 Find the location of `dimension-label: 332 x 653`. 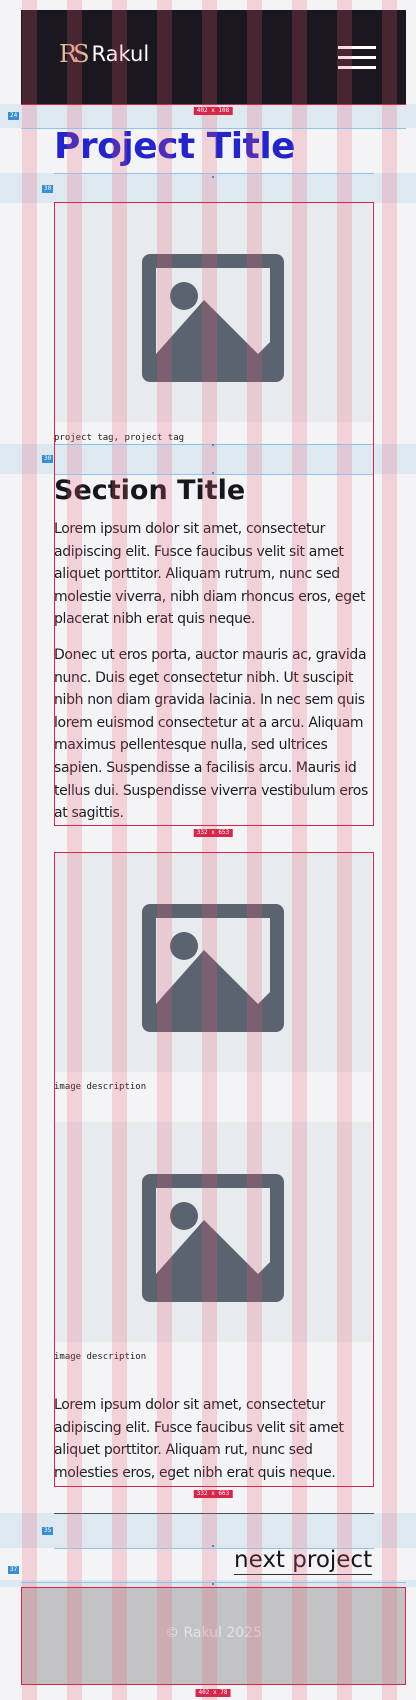

dimension-label: 332 x 653 is located at coordinates (213, 833).